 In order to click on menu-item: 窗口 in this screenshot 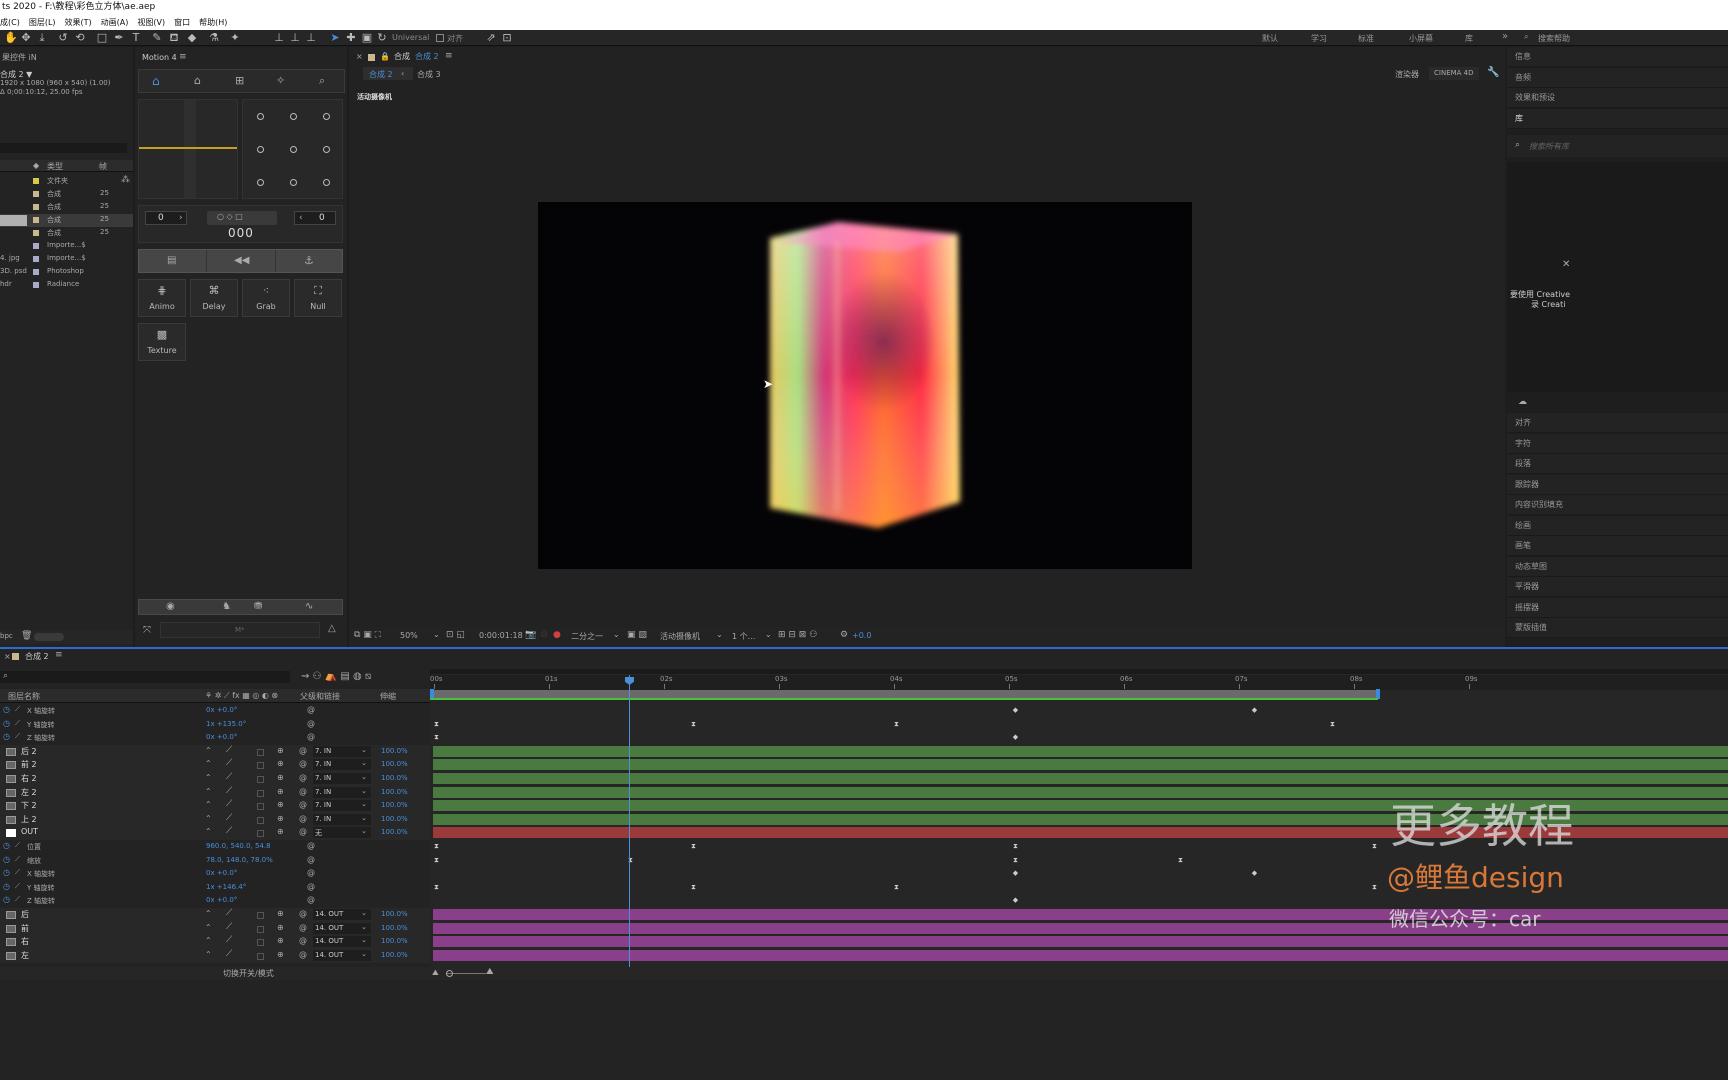, I will do `click(182, 22)`.